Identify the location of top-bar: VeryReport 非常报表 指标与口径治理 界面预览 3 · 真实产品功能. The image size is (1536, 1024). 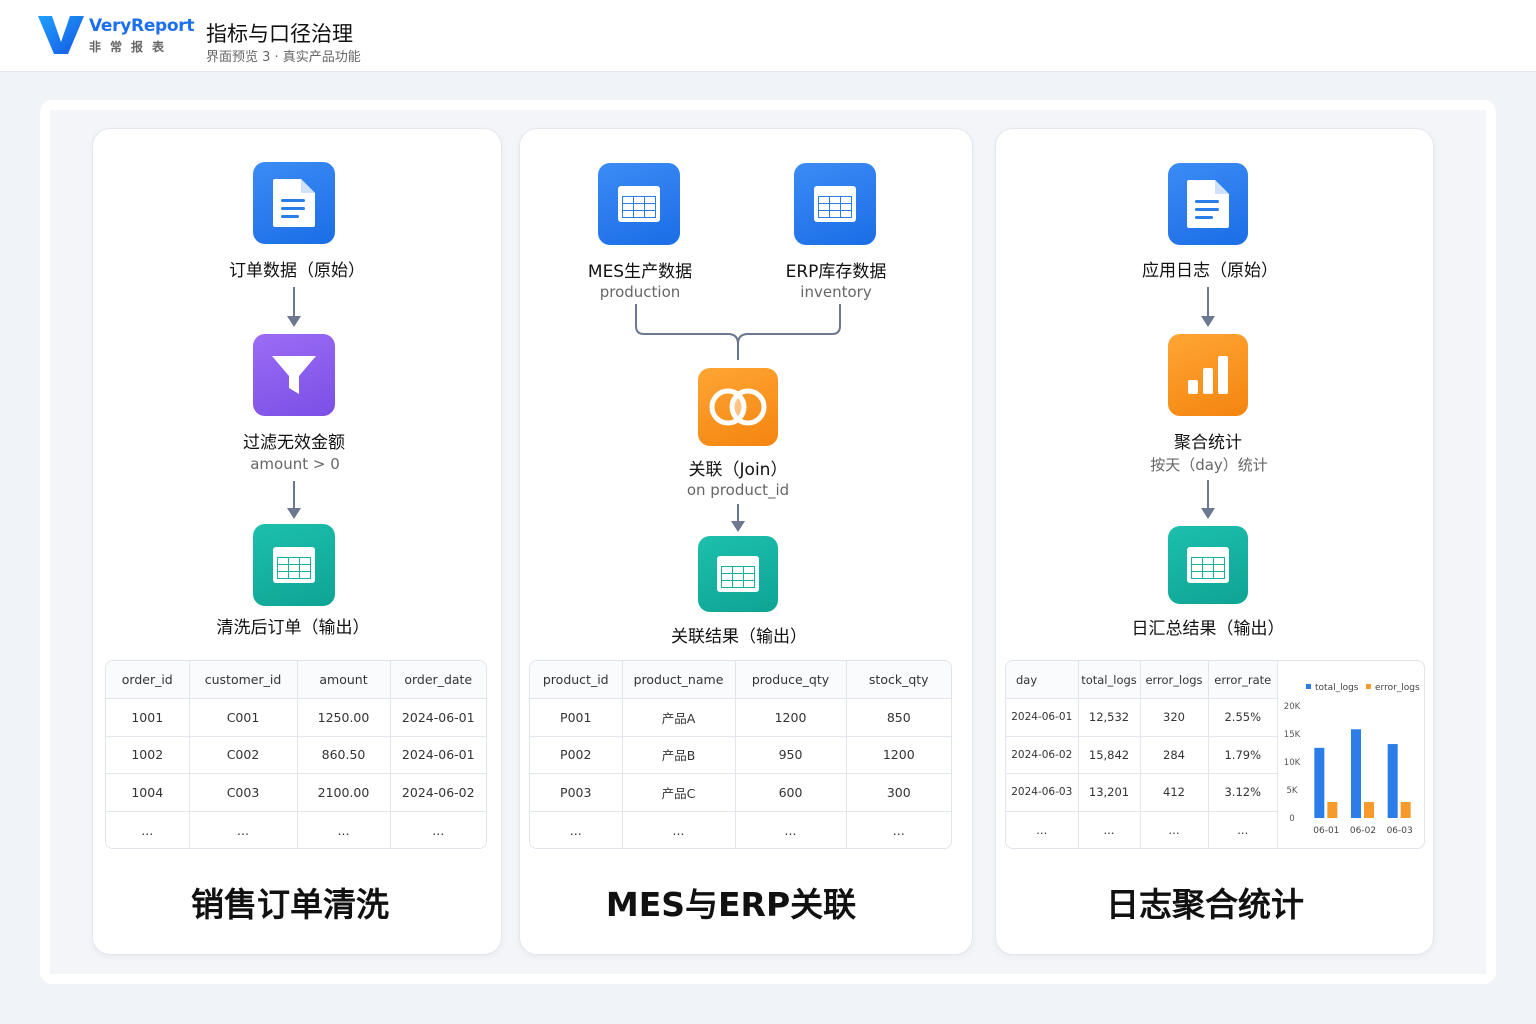
(768, 36).